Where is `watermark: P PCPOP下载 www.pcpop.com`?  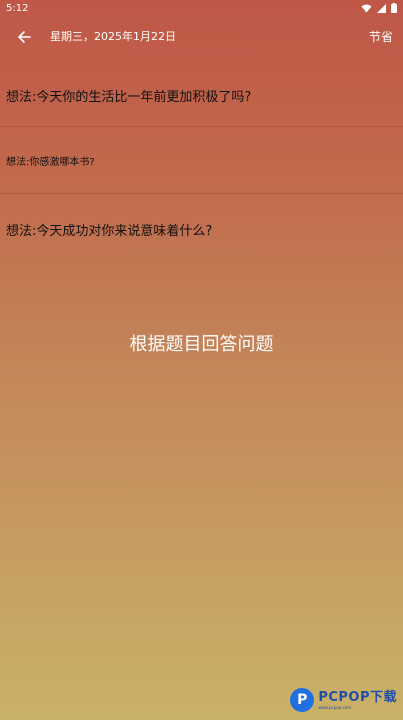 watermark: P PCPOP下载 www.pcpop.com is located at coordinates (343, 700).